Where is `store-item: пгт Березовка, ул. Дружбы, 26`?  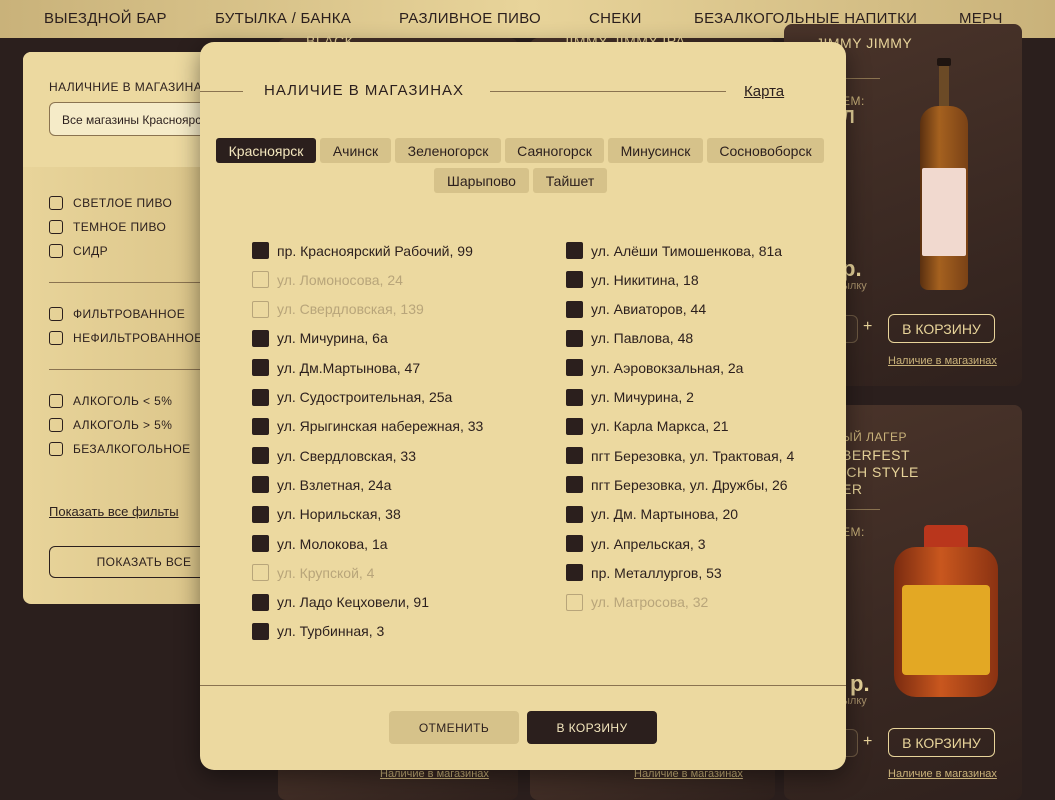 store-item: пгт Березовка, ул. Дружбы, 26 is located at coordinates (677, 485).